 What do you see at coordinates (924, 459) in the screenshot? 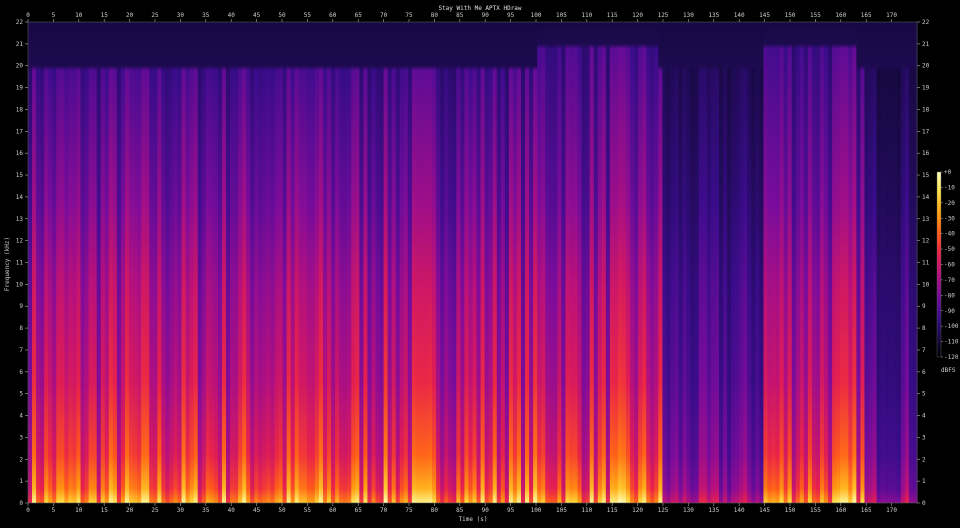
I see `y-tick-label: 2` at bounding box center [924, 459].